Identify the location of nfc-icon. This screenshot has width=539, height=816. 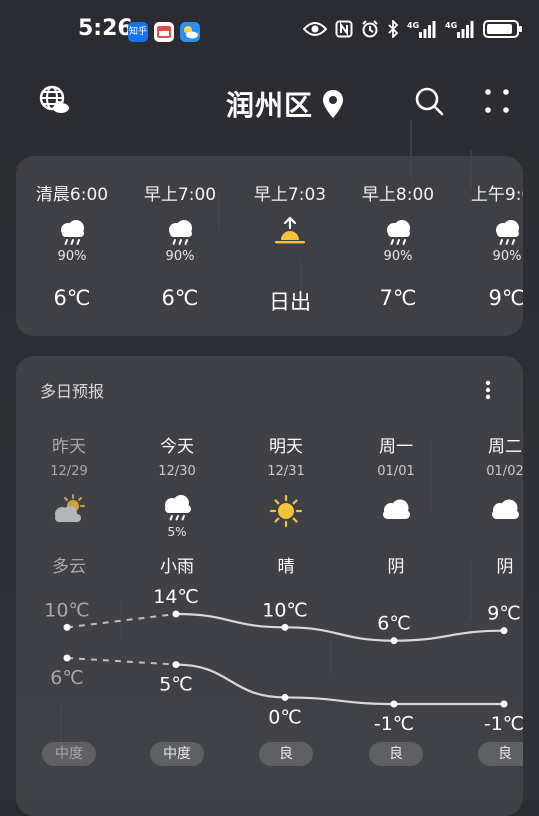
(344, 29).